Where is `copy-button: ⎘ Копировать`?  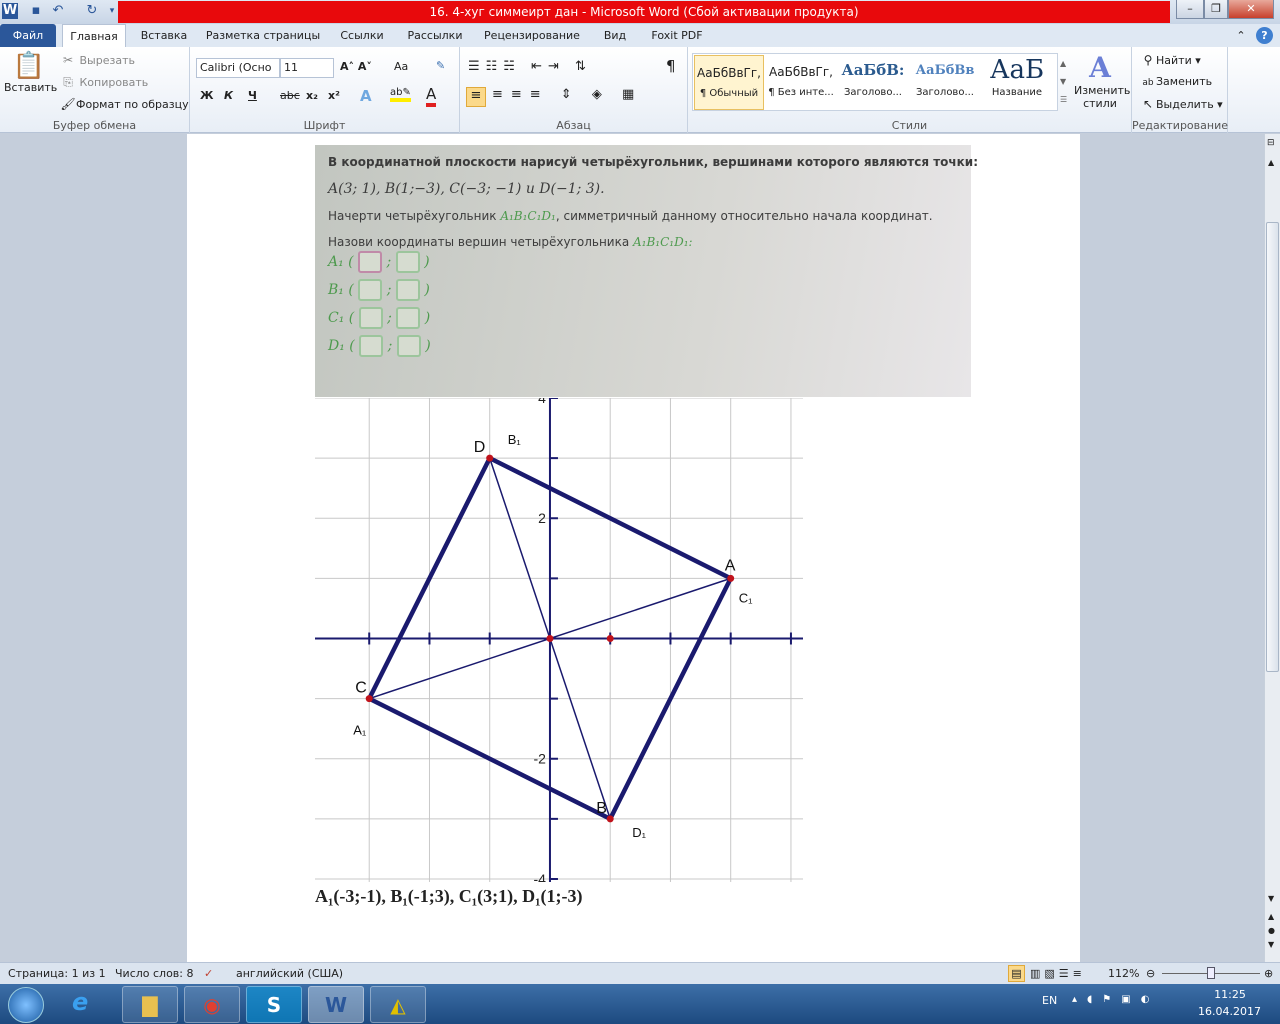 copy-button: ⎘ Копировать is located at coordinates (104, 82).